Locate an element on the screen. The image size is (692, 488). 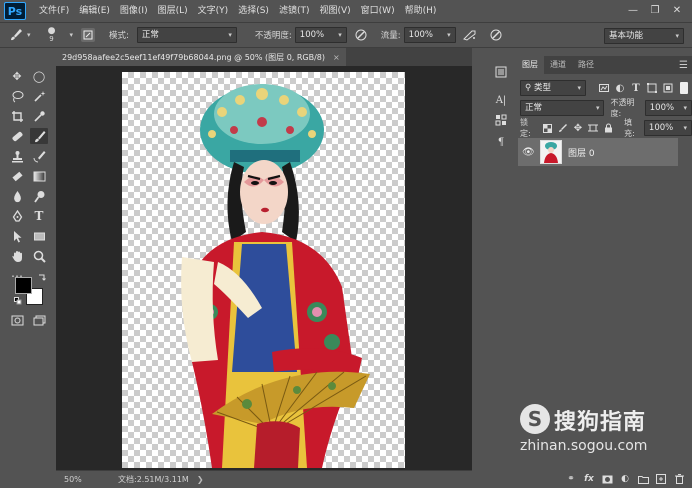
default-colors-icon is located at coordinates (18, 301).